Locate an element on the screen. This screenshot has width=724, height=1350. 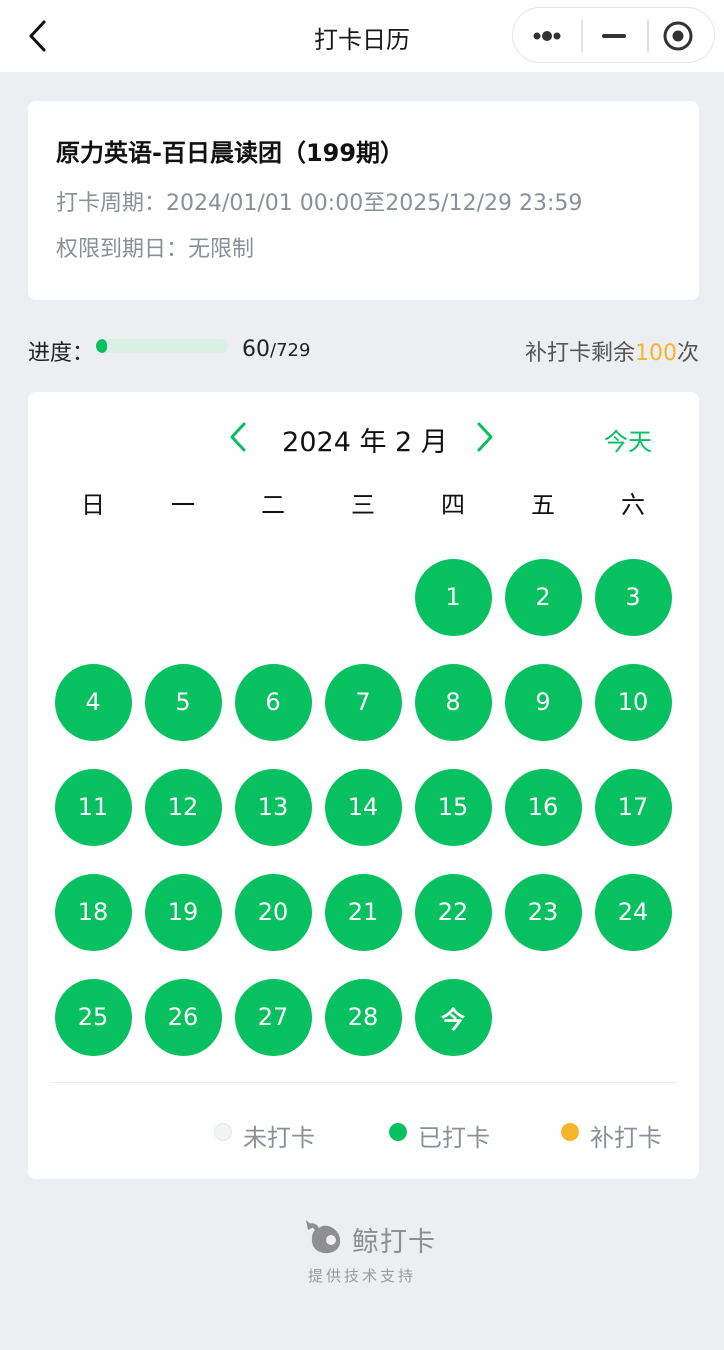
progress-total: /729 is located at coordinates (290, 350).